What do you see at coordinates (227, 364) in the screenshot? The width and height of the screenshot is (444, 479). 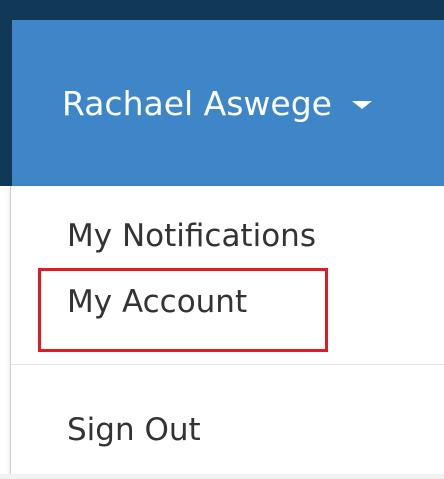 I see `menu-divider` at bounding box center [227, 364].